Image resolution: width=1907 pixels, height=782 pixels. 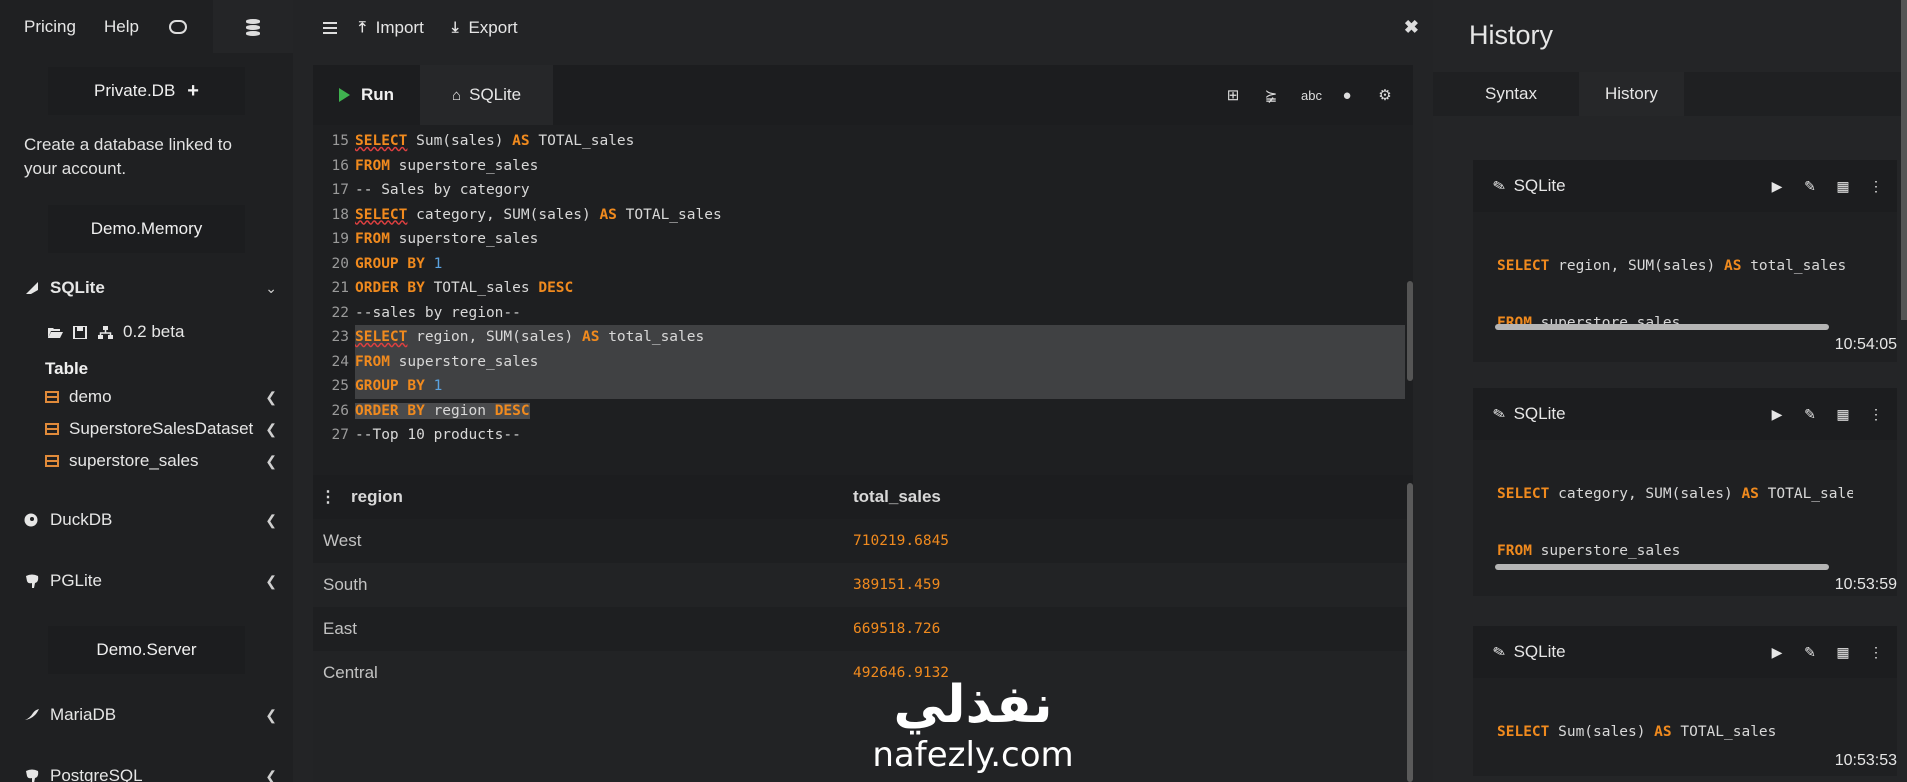 I want to click on code-line: 17 -- Sales by category, so click(x=430, y=190).